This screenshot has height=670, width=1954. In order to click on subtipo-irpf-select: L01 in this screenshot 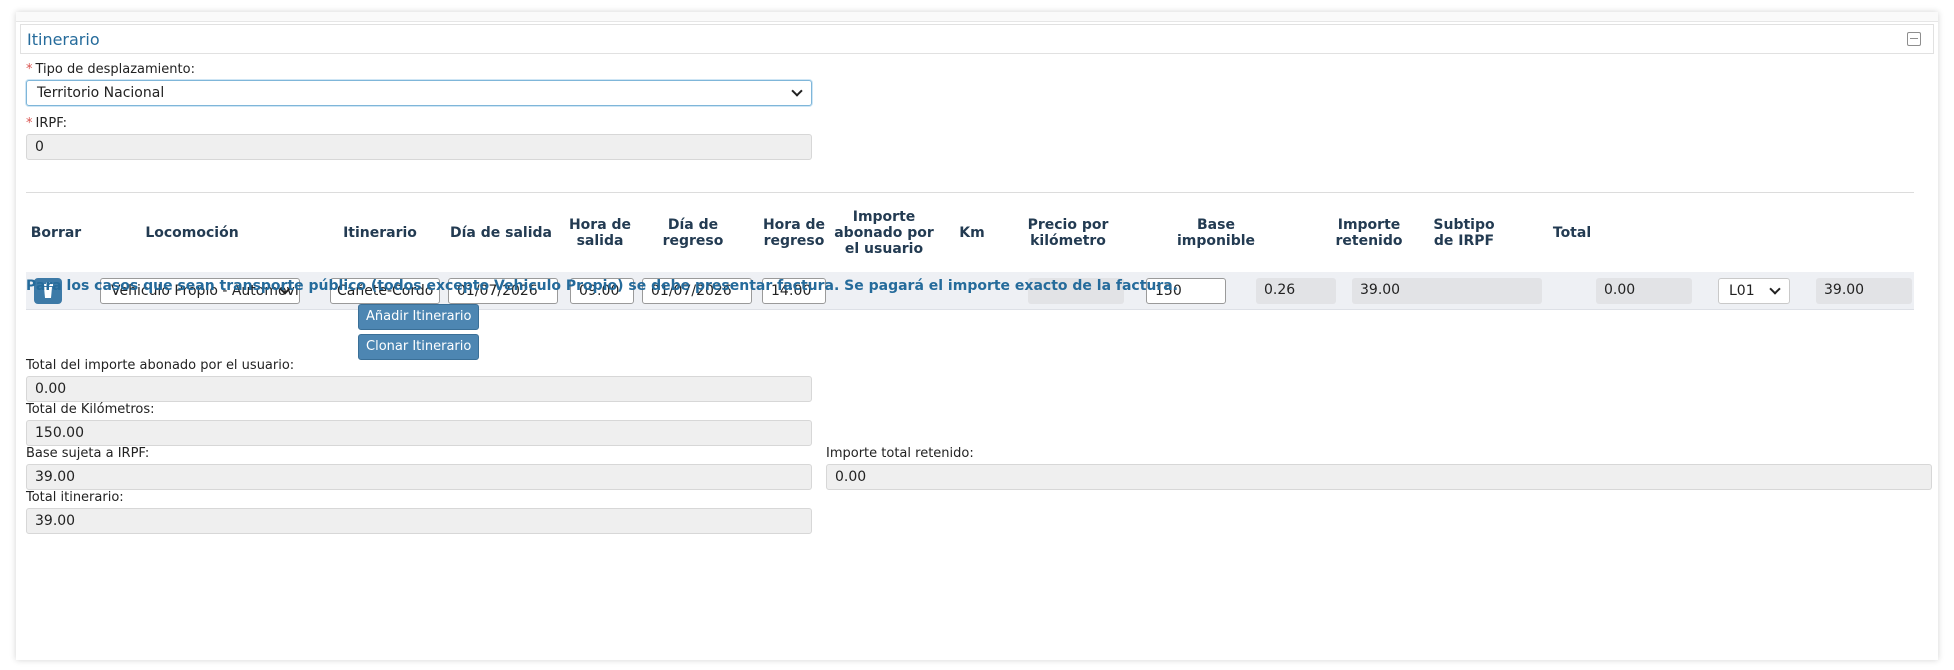, I will do `click(1754, 291)`.